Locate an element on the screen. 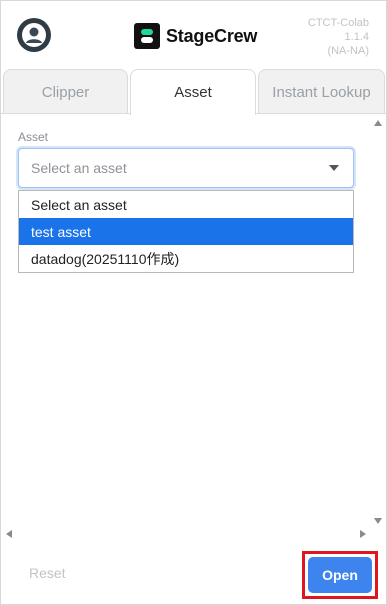  tab-bar: Clipper Asset Instant Lookup is located at coordinates (193, 92).